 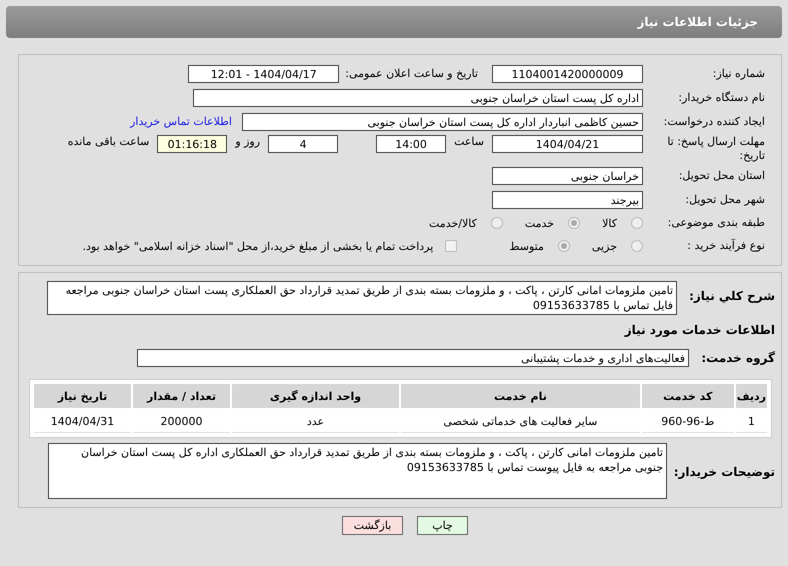 I want to click on column-header: نام خدمت, so click(x=520, y=396).